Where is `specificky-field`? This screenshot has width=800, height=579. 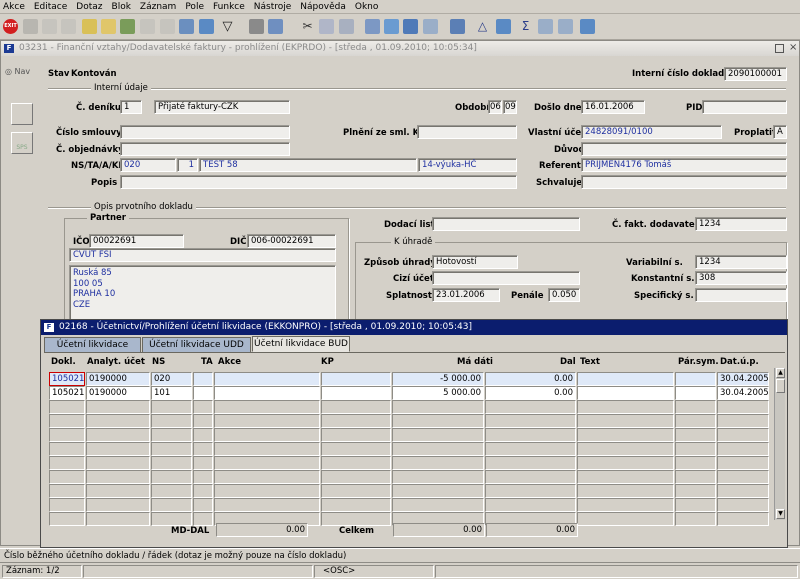
specificky-field is located at coordinates (741, 295).